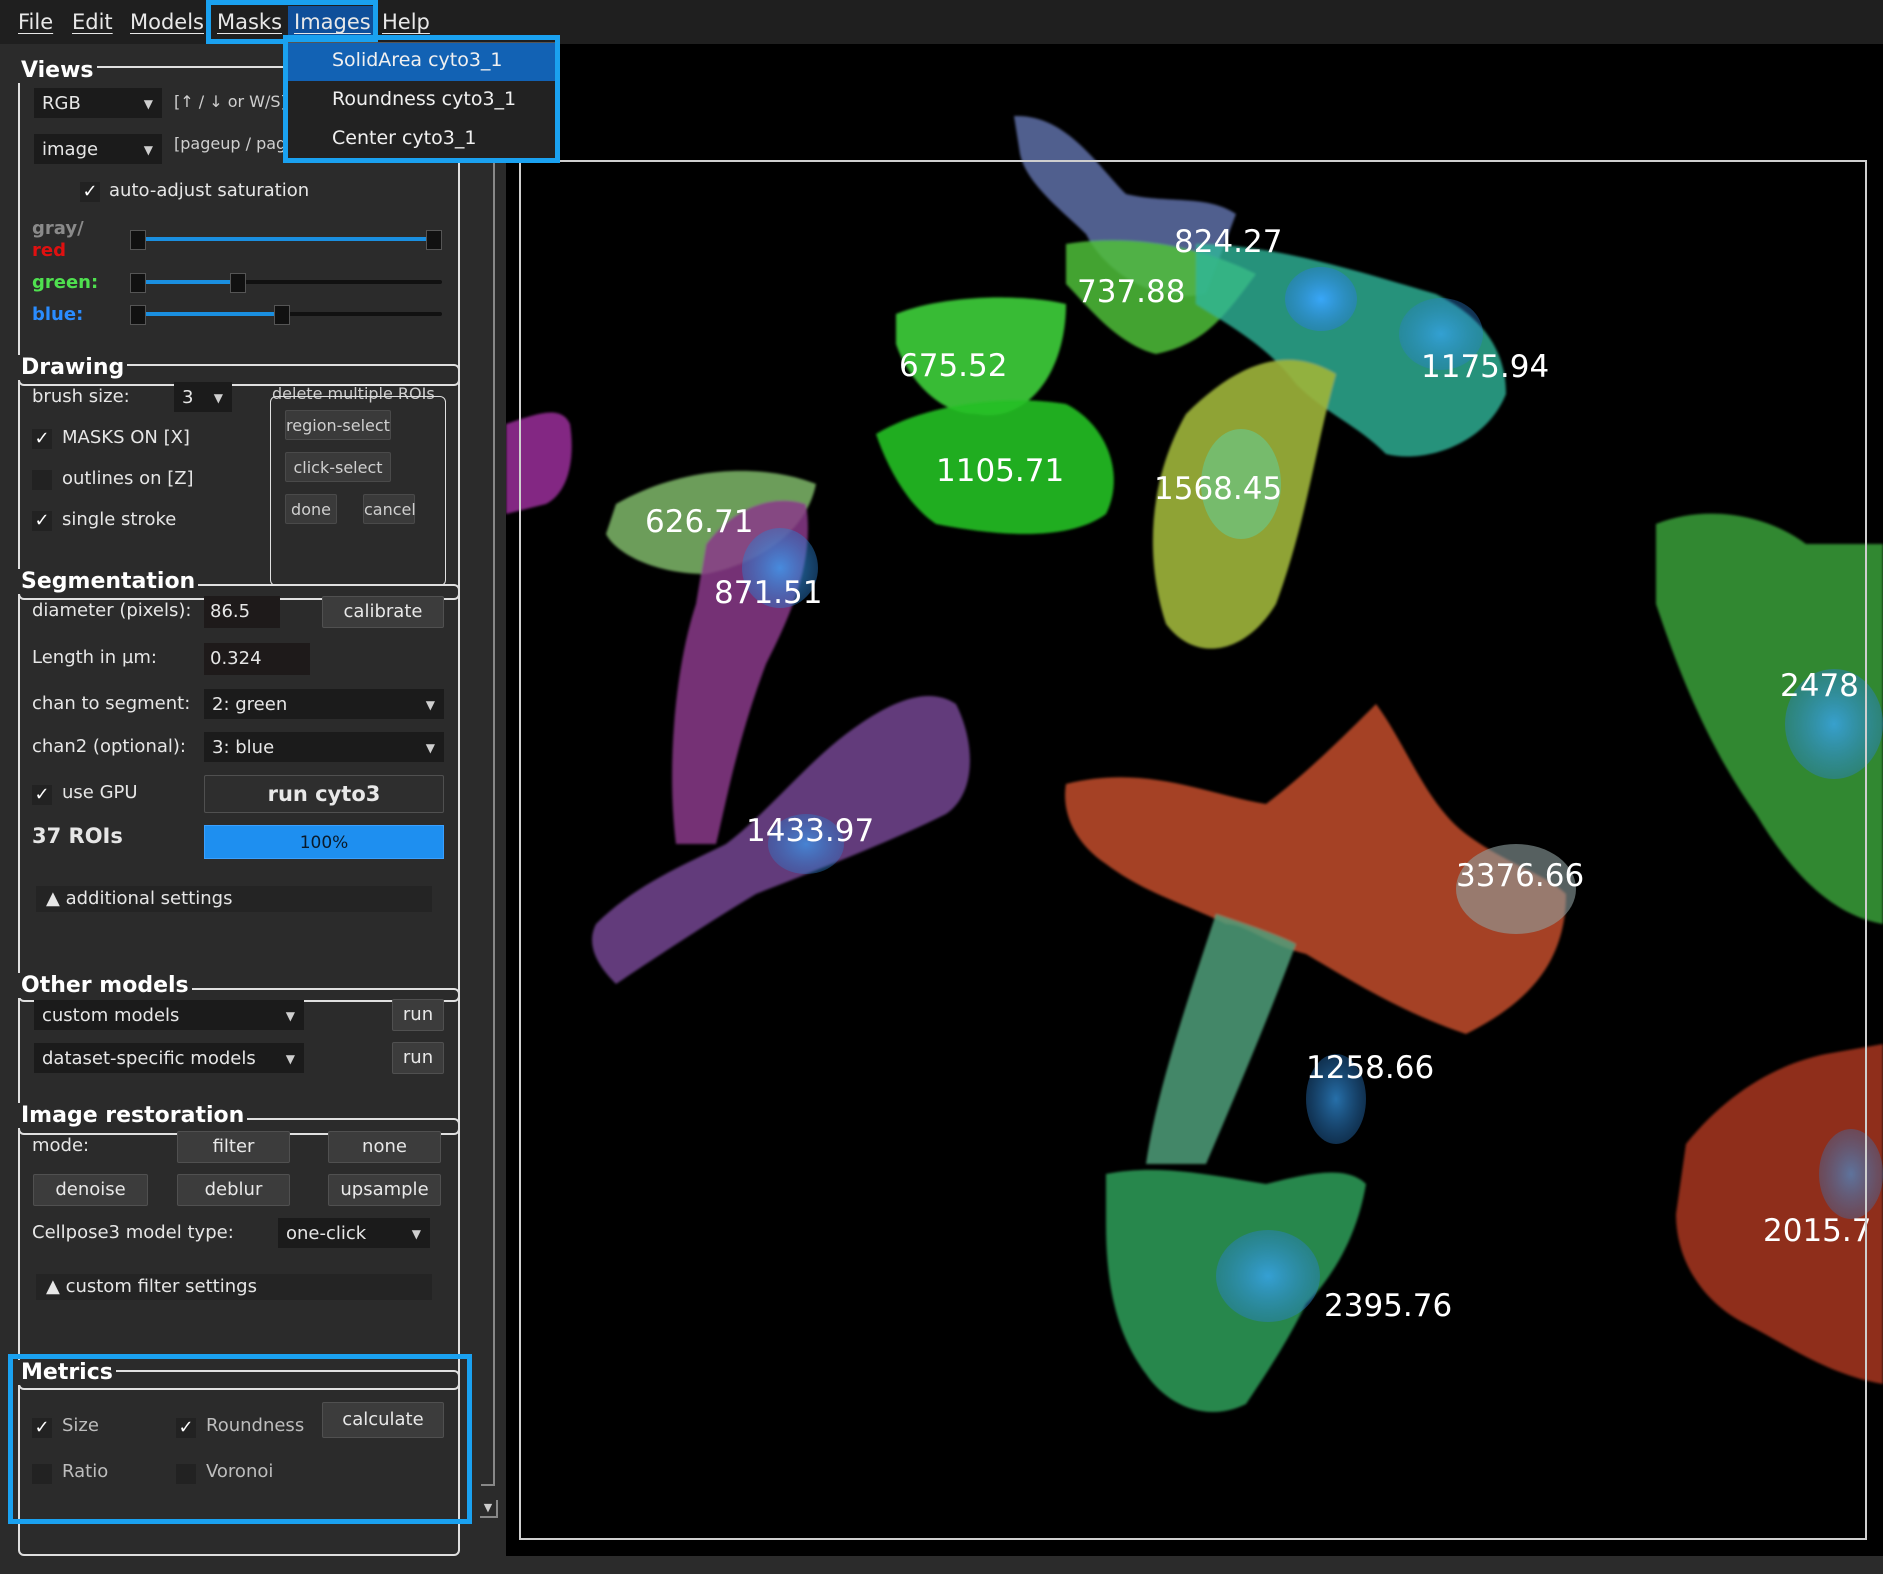 The width and height of the screenshot is (1883, 1574). What do you see at coordinates (418, 1015) in the screenshot?
I see `run-custom-model-button: run` at bounding box center [418, 1015].